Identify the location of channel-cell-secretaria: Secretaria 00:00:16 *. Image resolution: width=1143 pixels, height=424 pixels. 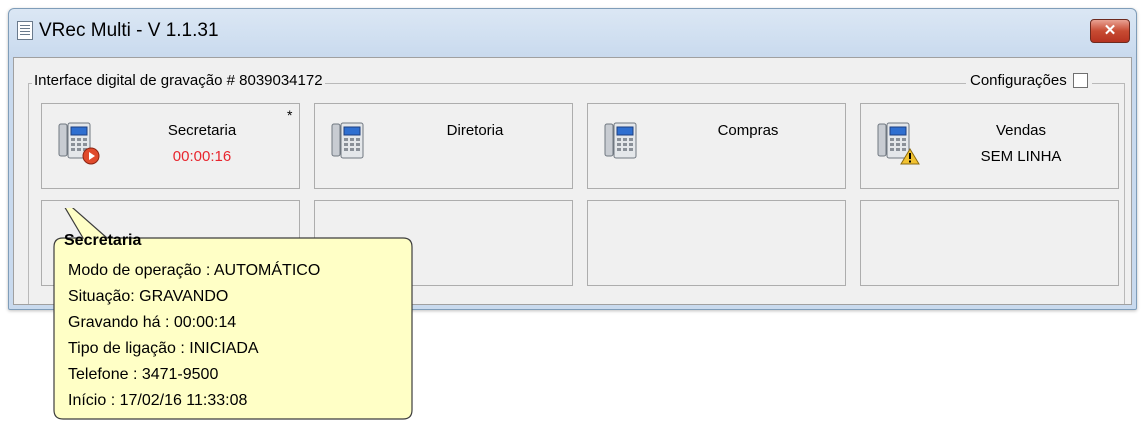
(170, 146).